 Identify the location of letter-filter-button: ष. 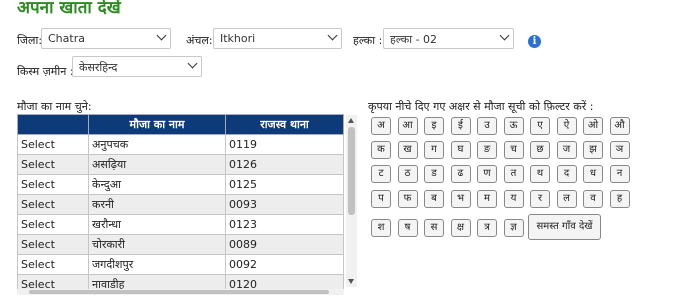
(407, 228).